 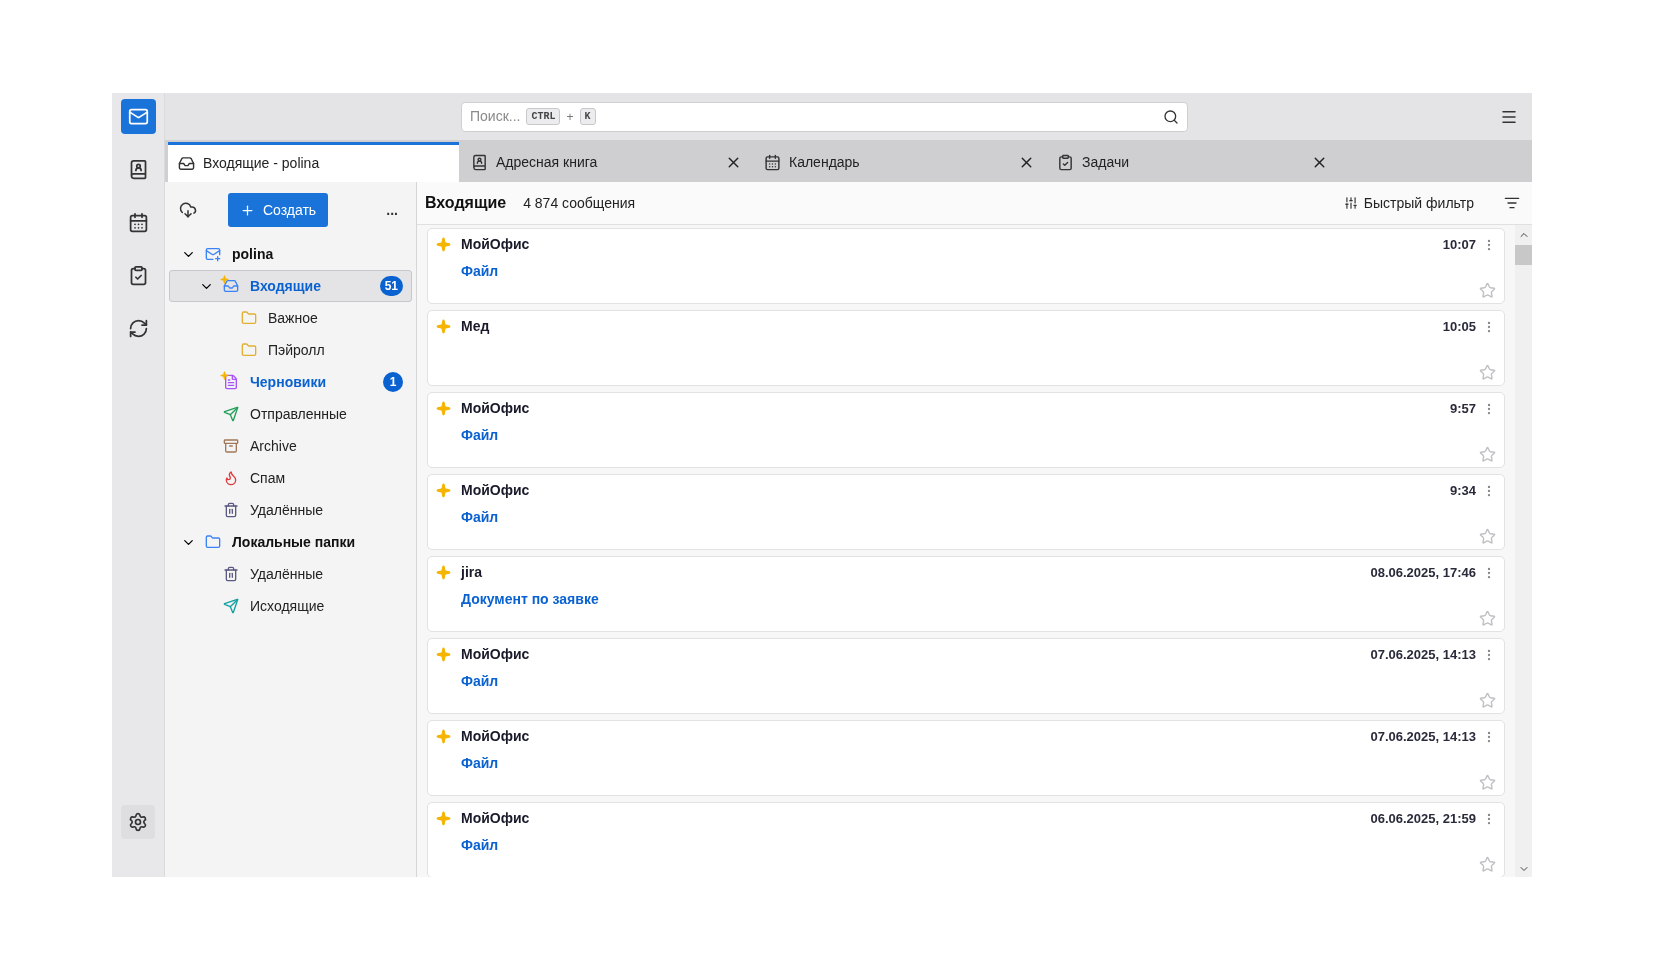 I want to click on settings-button, so click(x=138, y=822).